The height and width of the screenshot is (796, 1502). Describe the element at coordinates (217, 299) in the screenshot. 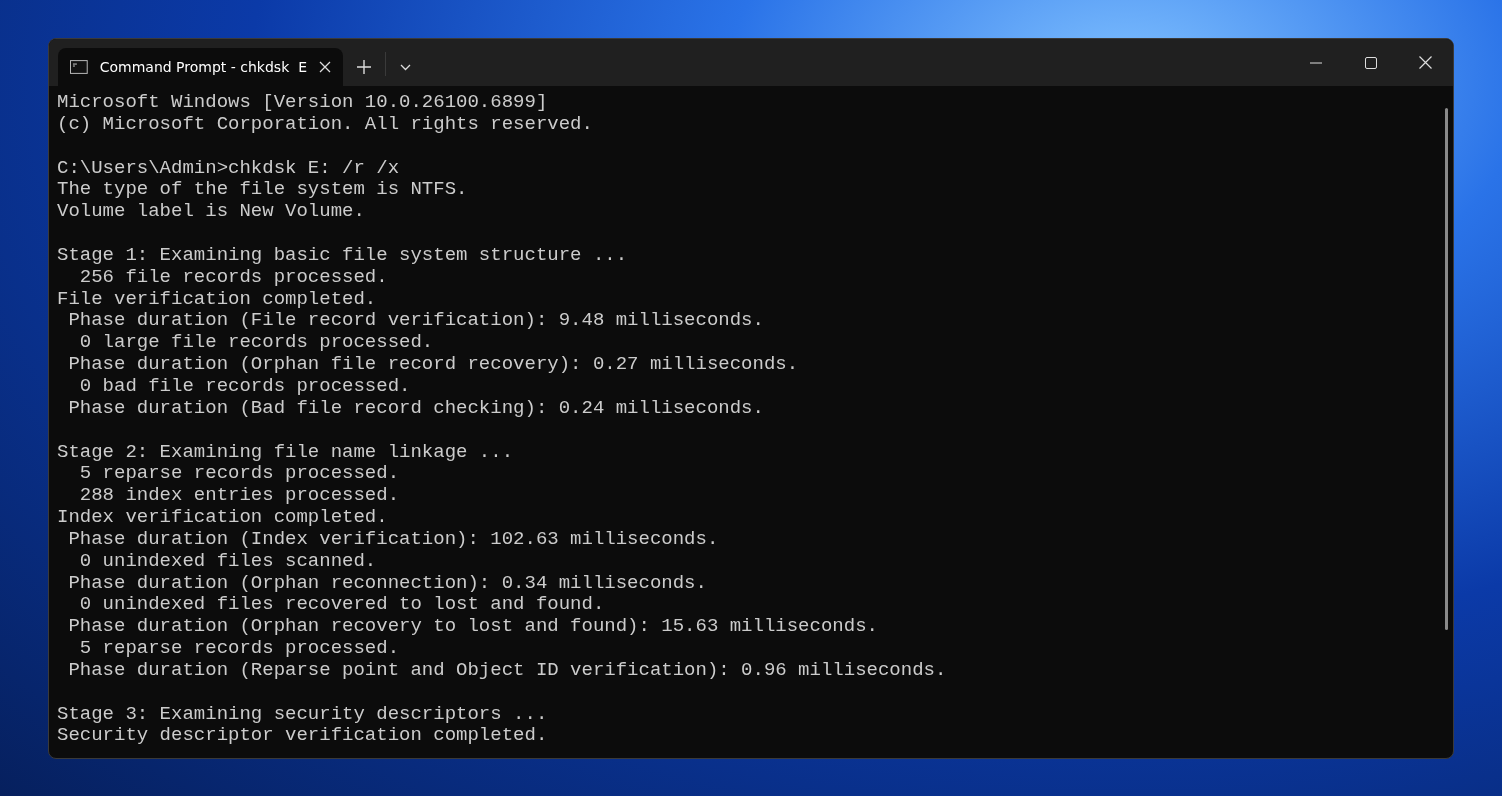

I see `console-line: File verification completed.` at that location.